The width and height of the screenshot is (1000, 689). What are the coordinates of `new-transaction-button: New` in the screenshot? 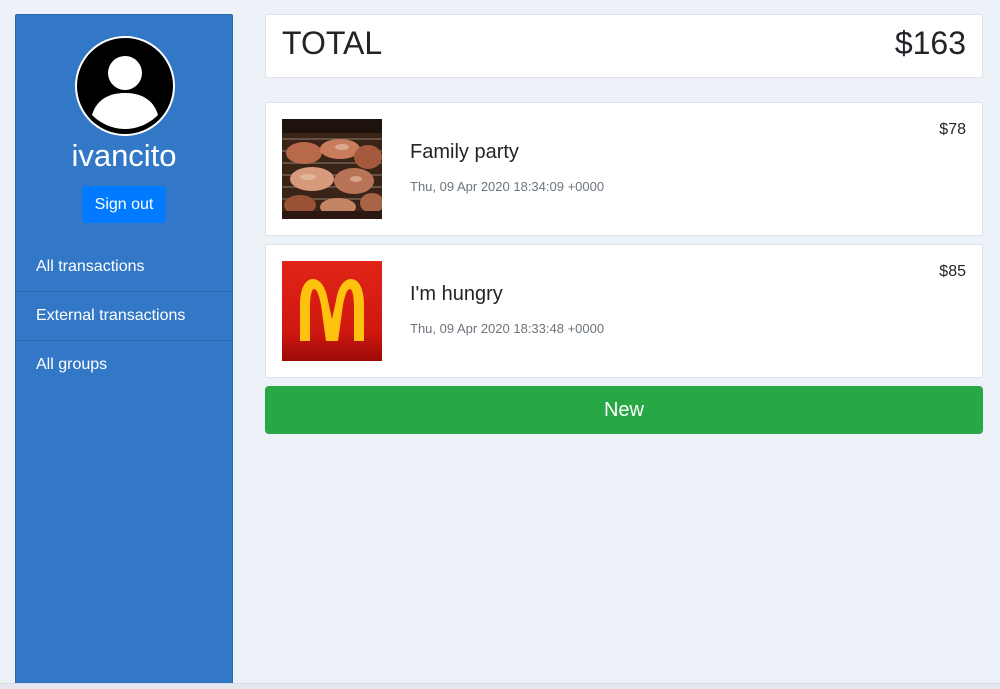 It's located at (624, 410).